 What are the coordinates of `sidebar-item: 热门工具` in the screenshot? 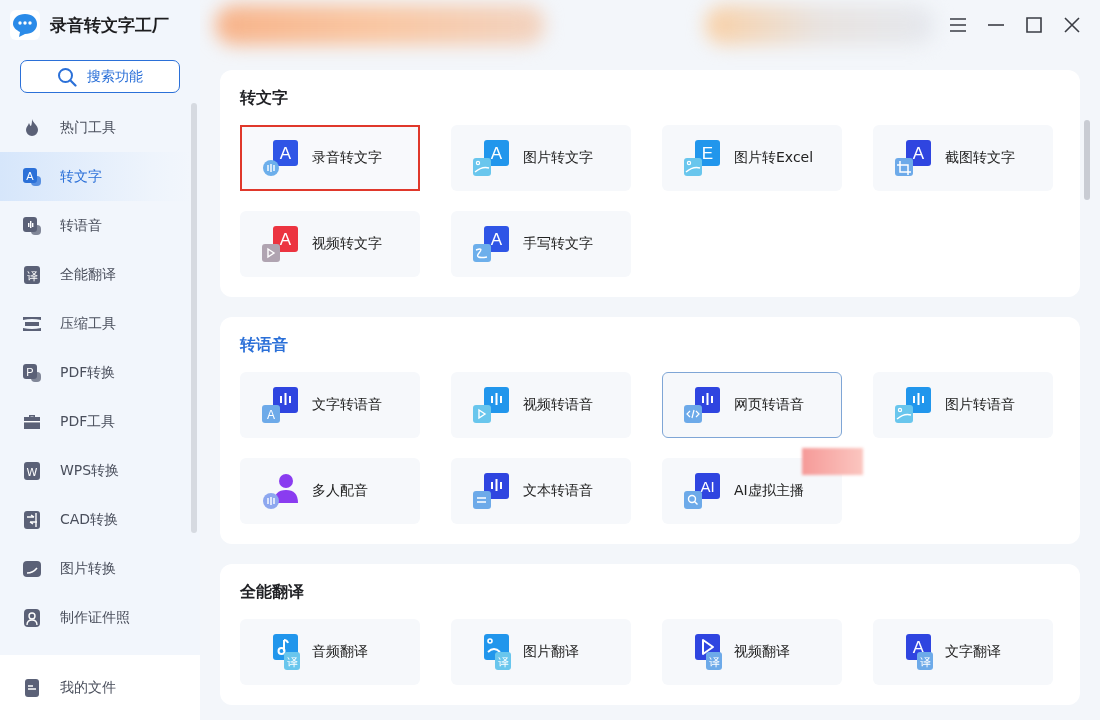 It's located at (95, 127).